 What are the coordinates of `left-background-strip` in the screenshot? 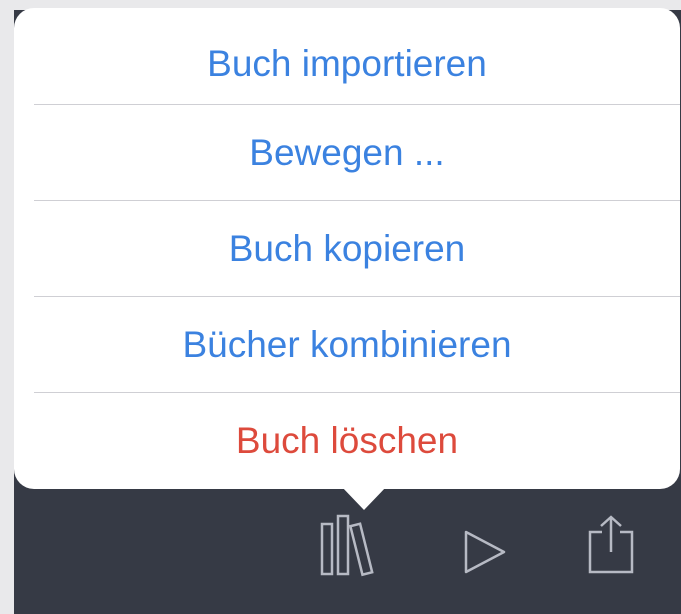 It's located at (7, 307).